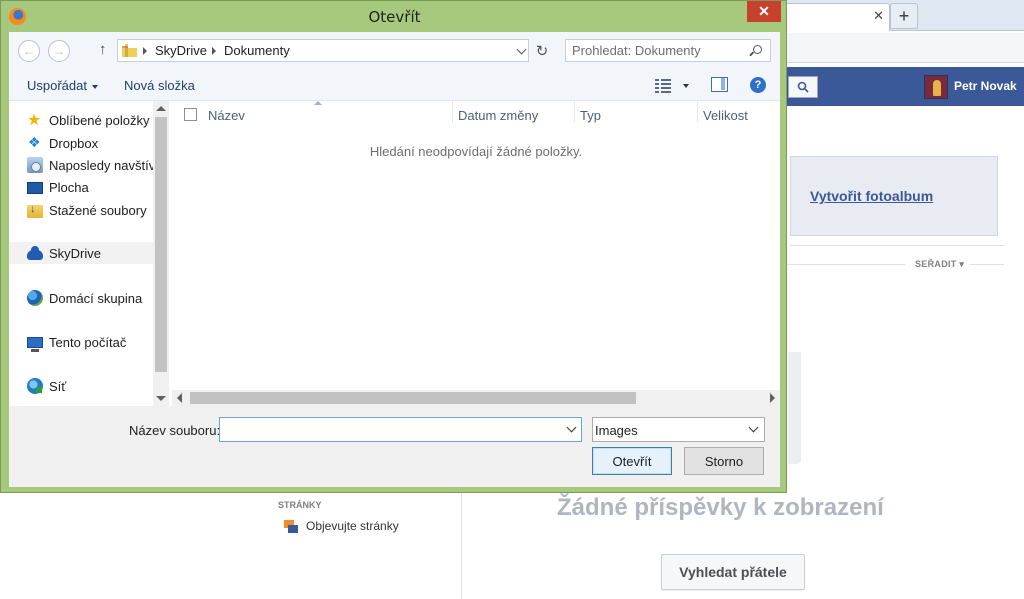 Image resolution: width=1024 pixels, height=599 pixels. Describe the element at coordinates (871, 196) in the screenshot. I see `create-album-link: Vytvořit fotoalbum` at that location.